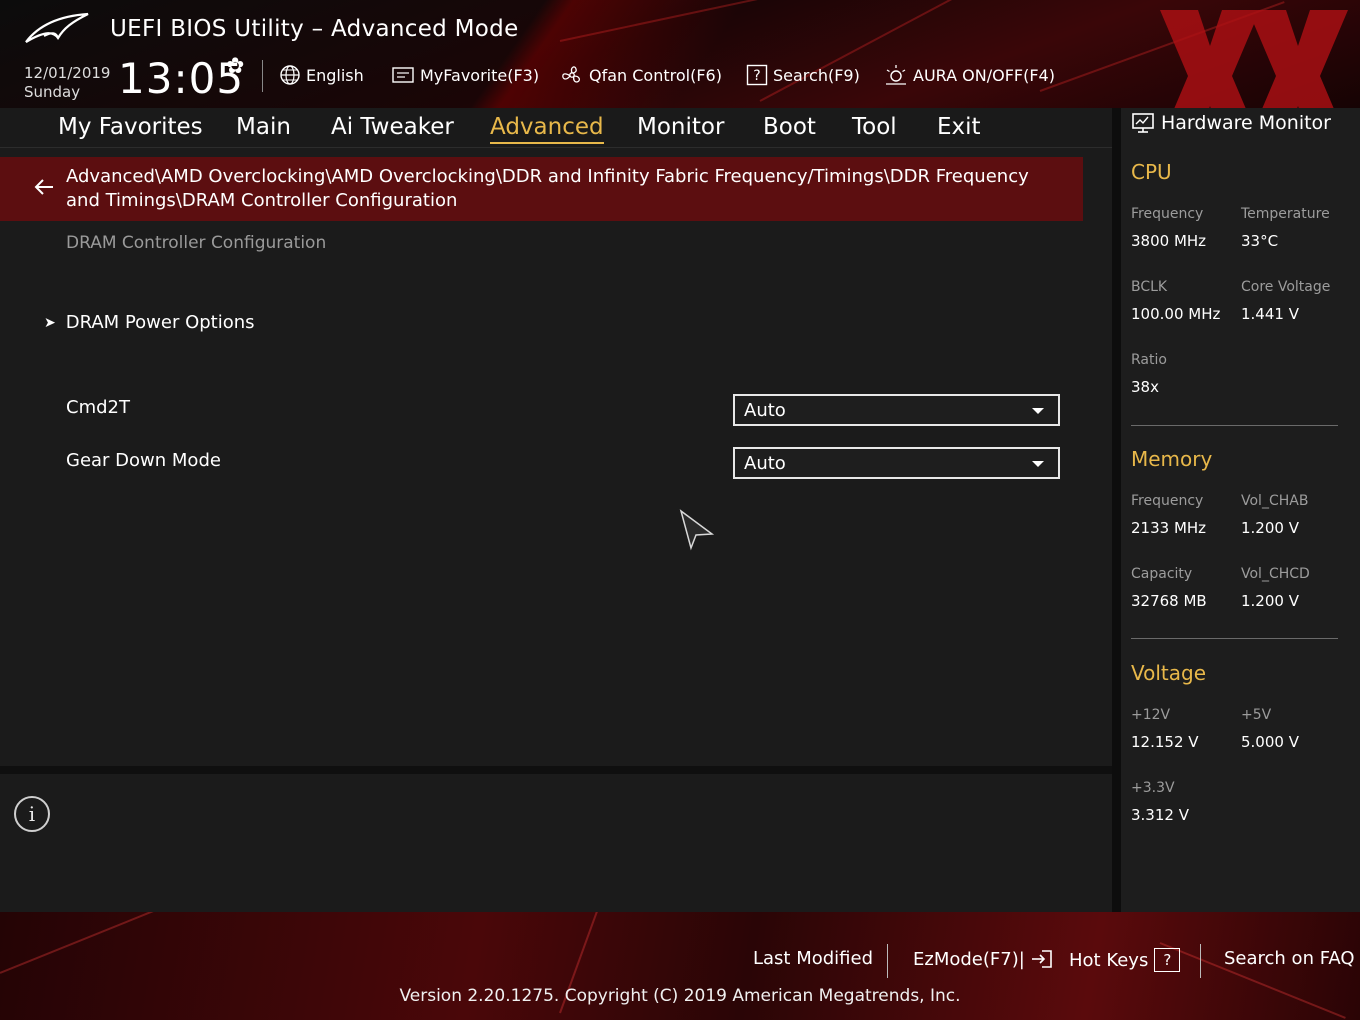 Image resolution: width=1360 pixels, height=1020 pixels. What do you see at coordinates (1270, 528) in the screenshot?
I see `hw-mem-vol-chab: 1.200 V` at bounding box center [1270, 528].